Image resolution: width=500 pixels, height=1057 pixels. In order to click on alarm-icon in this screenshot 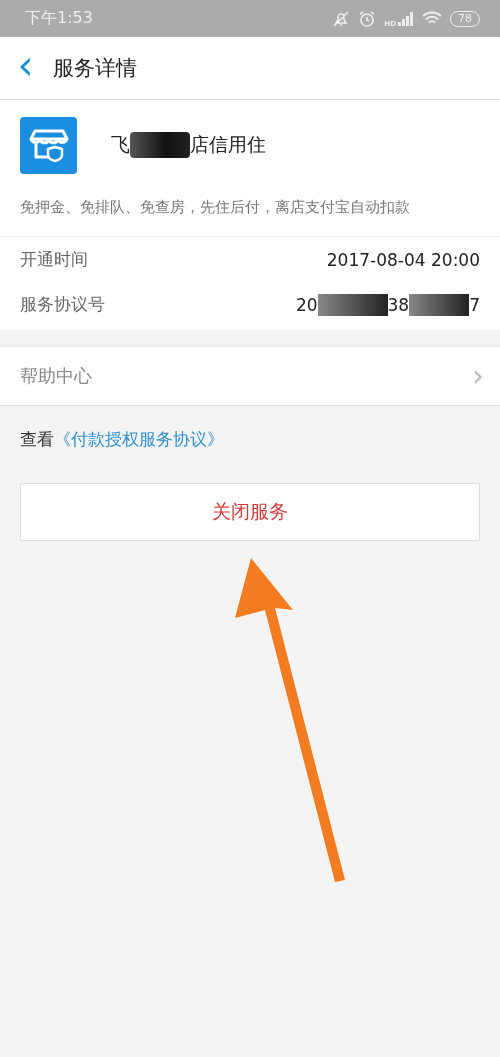, I will do `click(367, 18)`.